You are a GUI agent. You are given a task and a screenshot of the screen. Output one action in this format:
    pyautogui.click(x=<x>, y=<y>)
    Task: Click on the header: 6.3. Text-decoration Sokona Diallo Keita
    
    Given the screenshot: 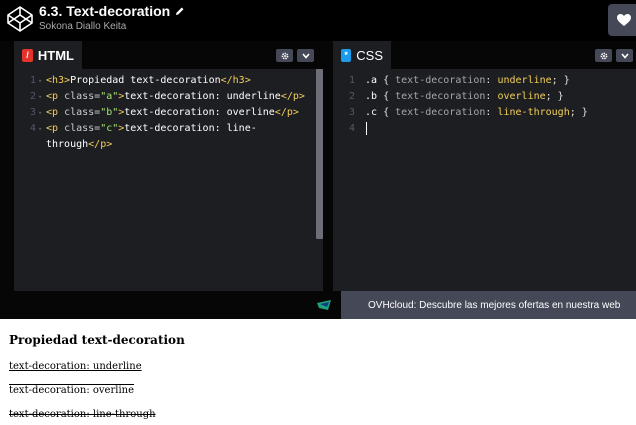 What is the action you would take?
    pyautogui.click(x=318, y=20)
    